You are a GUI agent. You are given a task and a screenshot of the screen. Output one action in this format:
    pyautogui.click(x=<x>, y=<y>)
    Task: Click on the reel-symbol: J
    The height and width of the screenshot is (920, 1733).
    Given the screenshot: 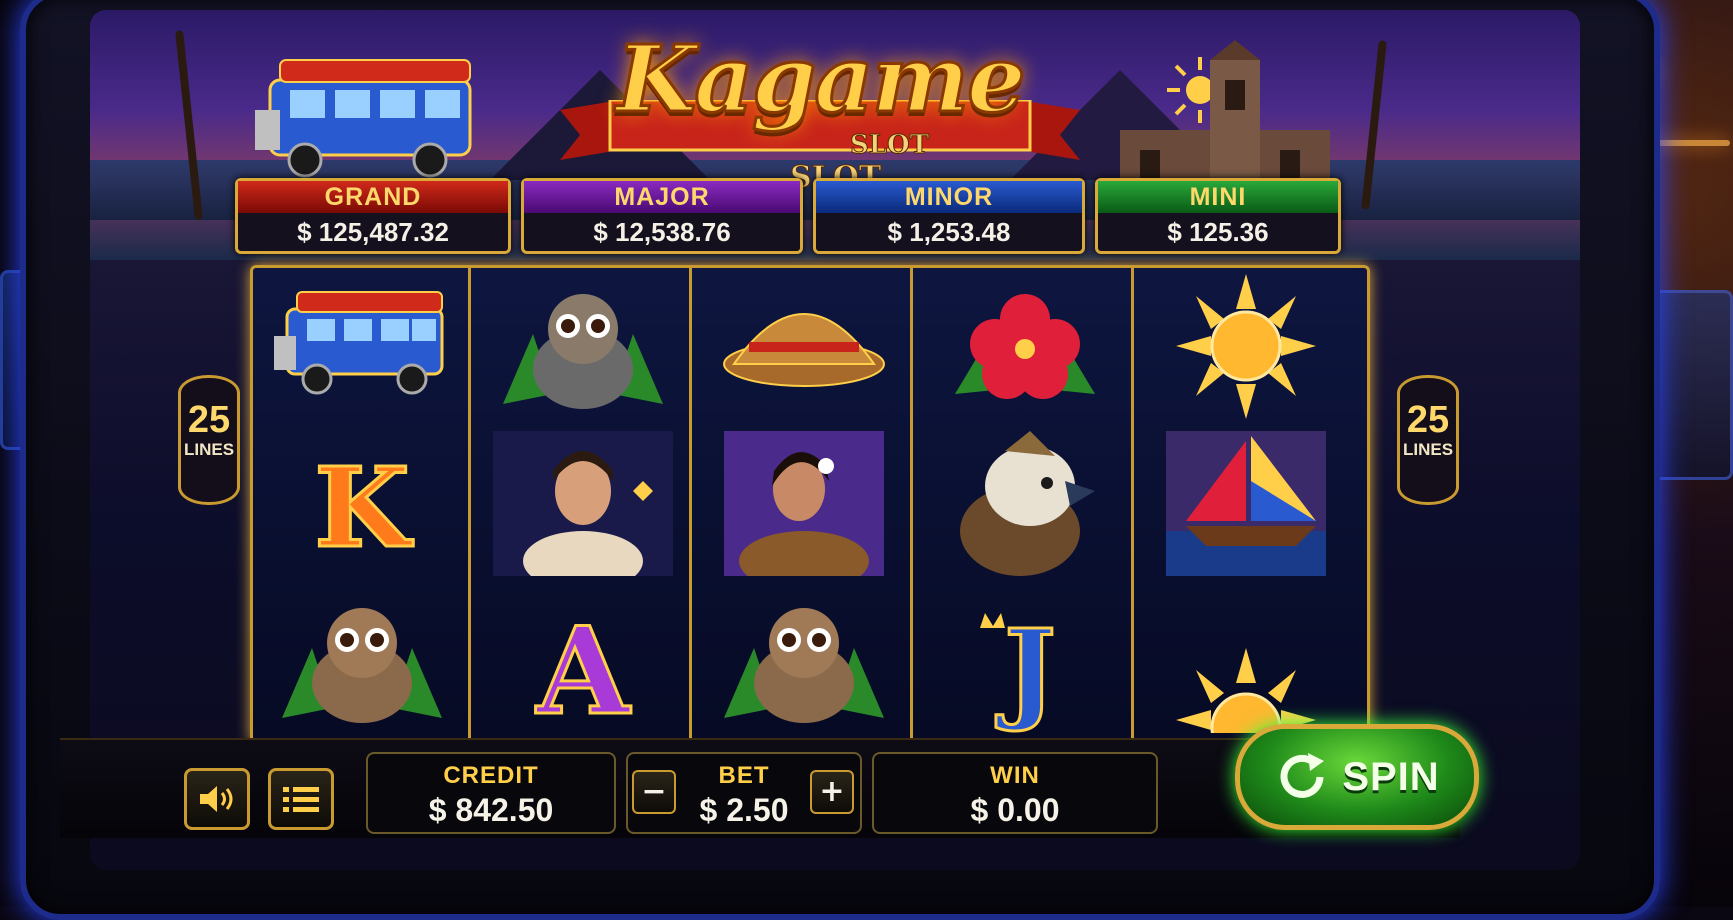 What is the action you would take?
    pyautogui.click(x=1025, y=660)
    